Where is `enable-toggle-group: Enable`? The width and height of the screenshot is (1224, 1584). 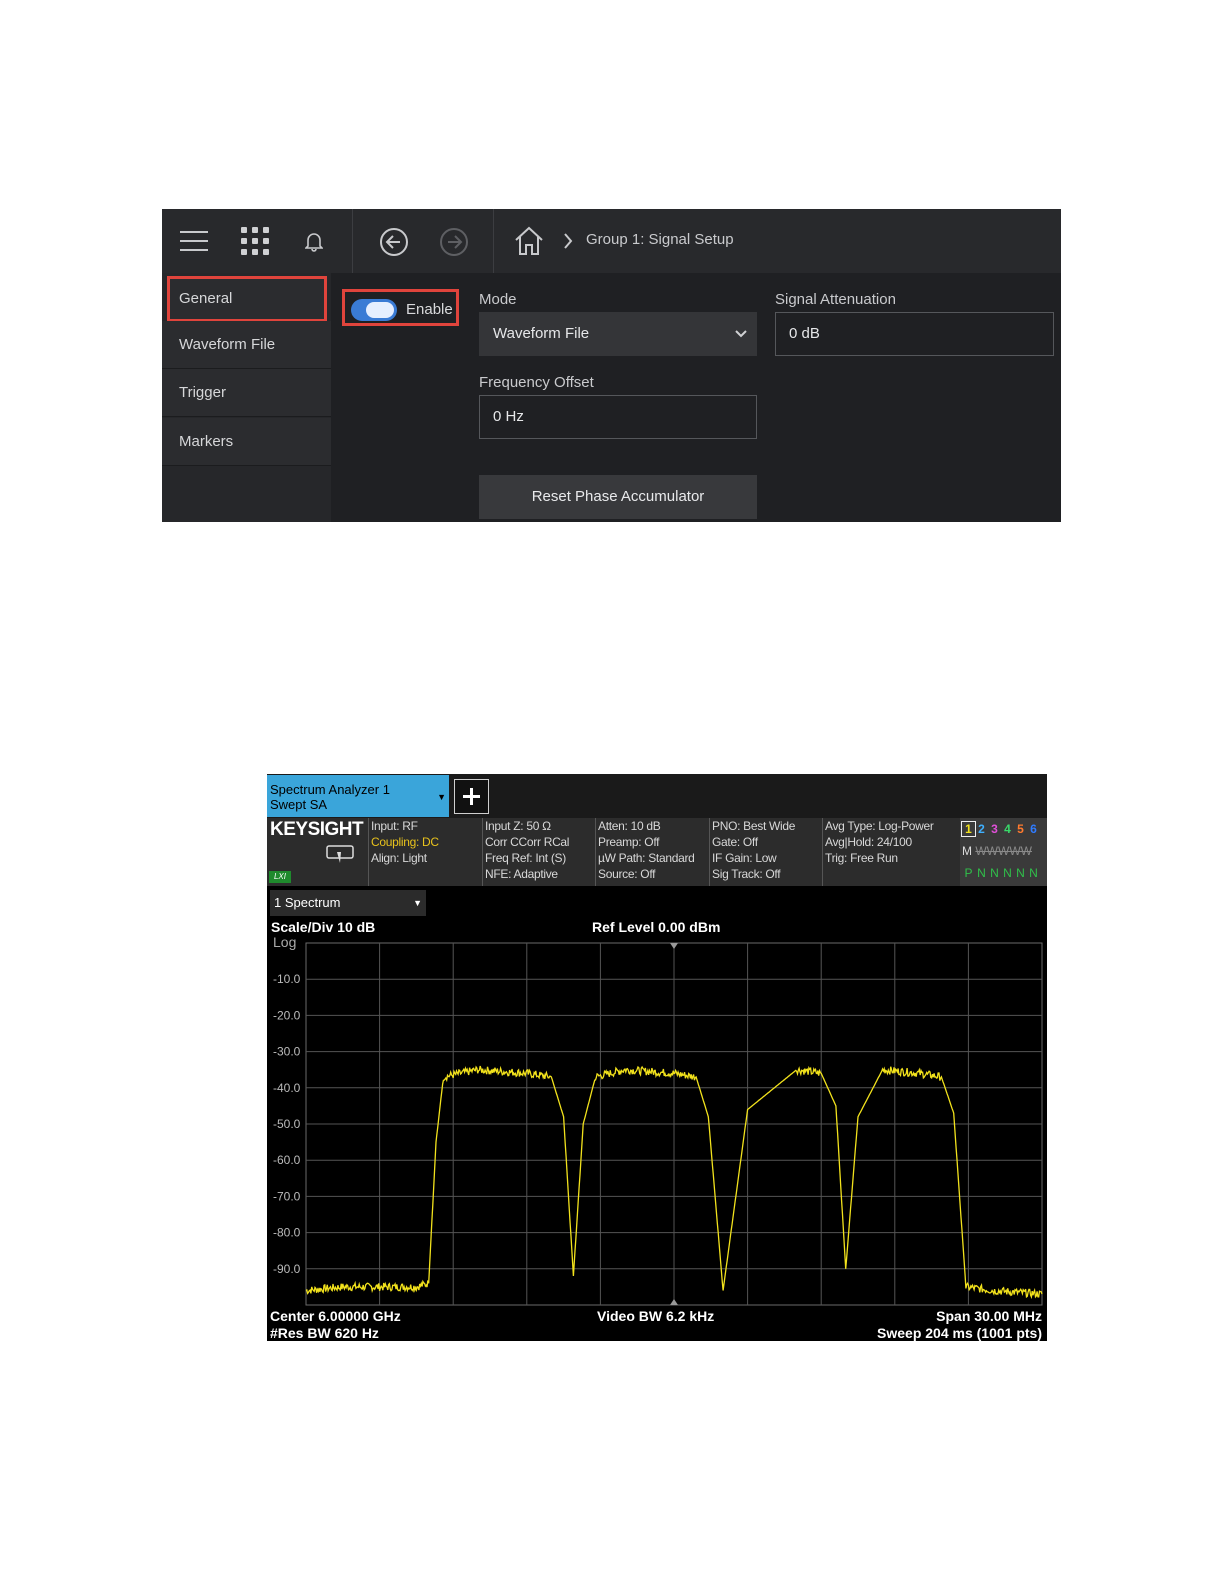
enable-toggle-group: Enable is located at coordinates (400, 307).